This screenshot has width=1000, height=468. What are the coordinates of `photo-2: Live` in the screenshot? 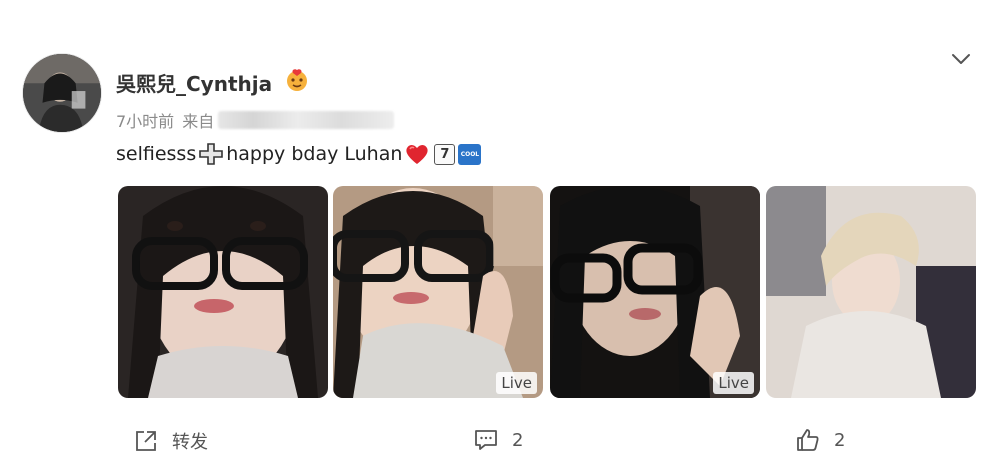 It's located at (438, 292).